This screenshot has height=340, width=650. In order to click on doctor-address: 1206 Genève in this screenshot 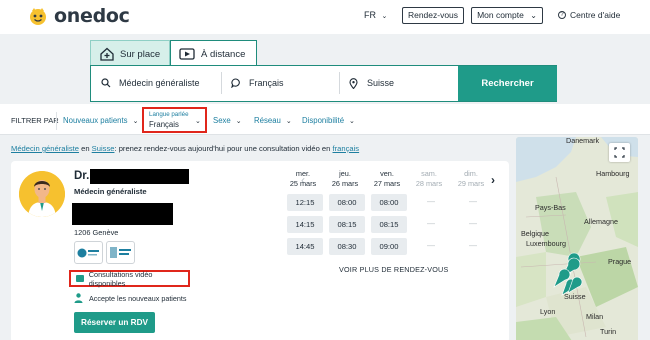, I will do `click(96, 232)`.